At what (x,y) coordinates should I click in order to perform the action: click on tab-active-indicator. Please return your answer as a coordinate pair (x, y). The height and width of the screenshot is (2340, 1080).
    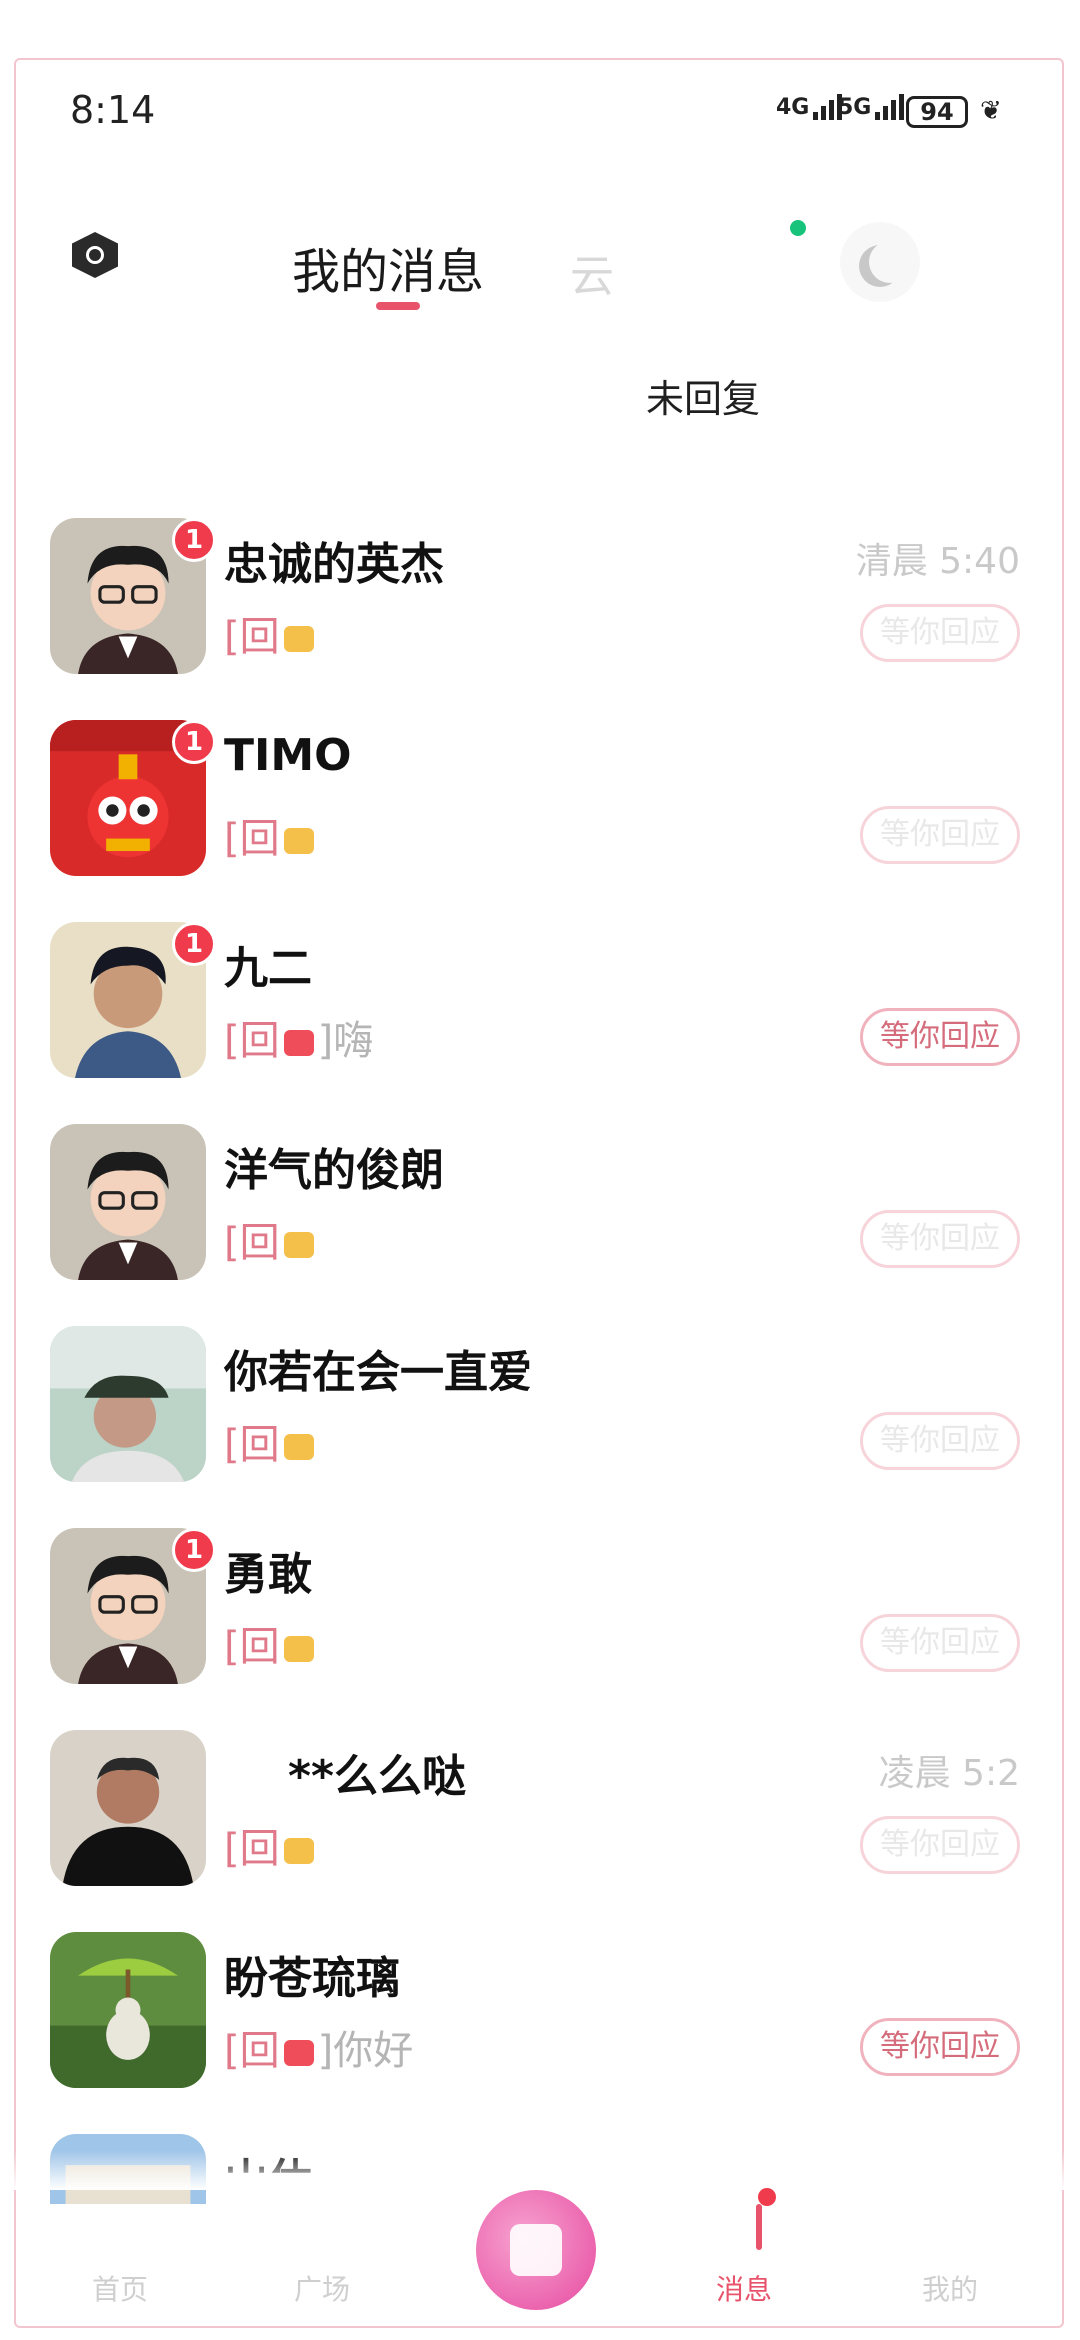
    Looking at the image, I should click on (398, 306).